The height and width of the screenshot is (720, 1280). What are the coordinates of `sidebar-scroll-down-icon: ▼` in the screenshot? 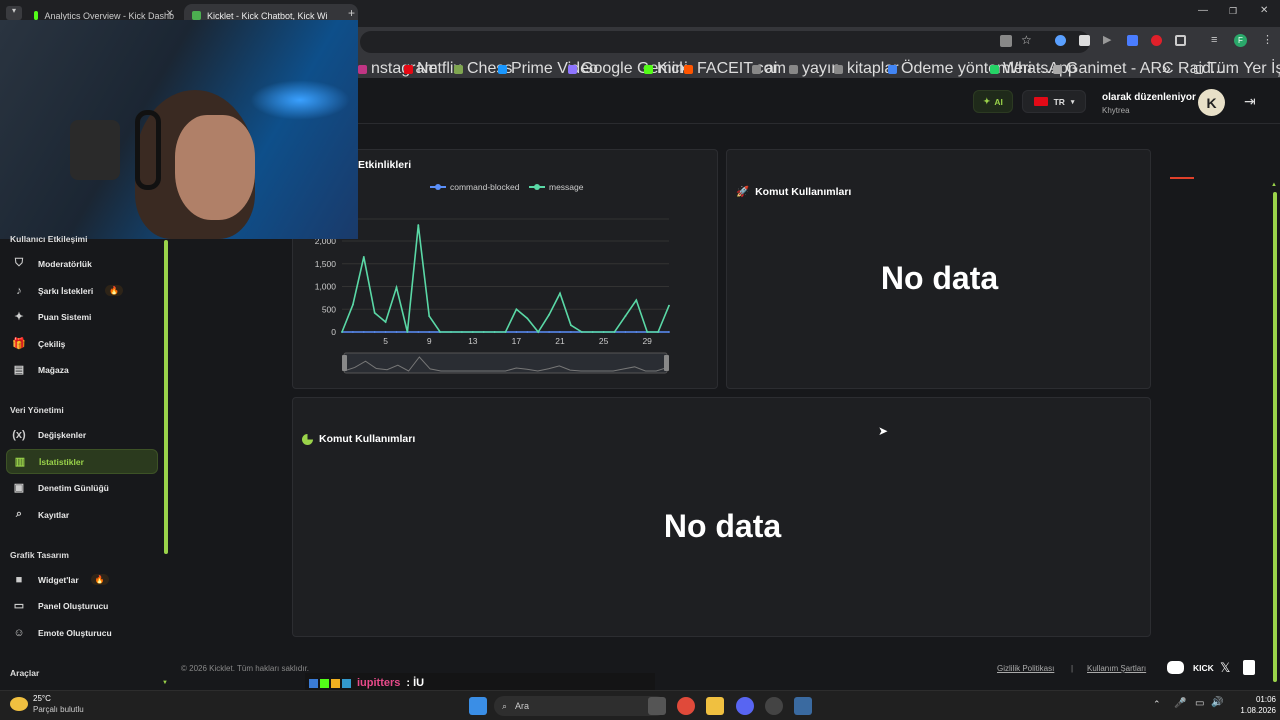 It's located at (165, 683).